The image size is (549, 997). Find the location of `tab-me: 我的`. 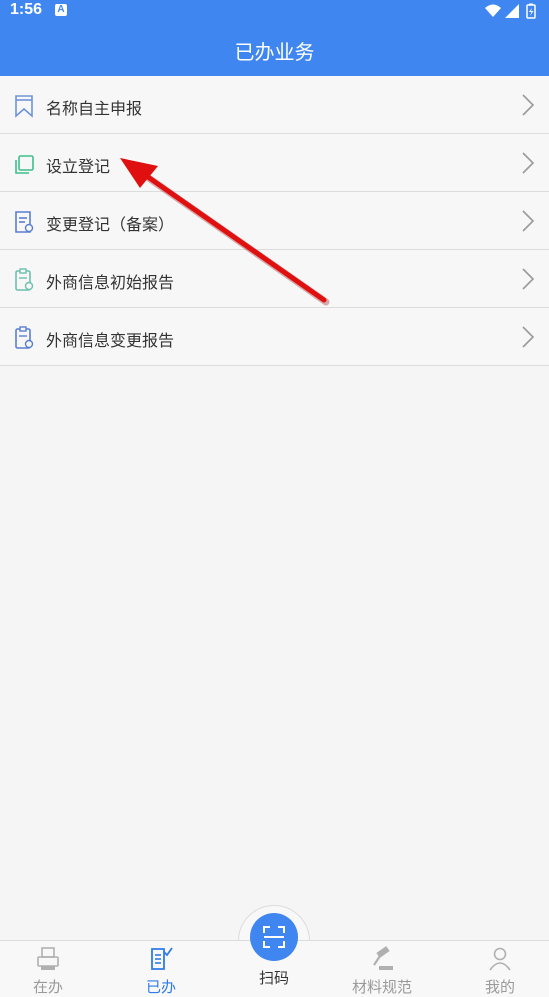

tab-me: 我的 is located at coordinates (499, 969).